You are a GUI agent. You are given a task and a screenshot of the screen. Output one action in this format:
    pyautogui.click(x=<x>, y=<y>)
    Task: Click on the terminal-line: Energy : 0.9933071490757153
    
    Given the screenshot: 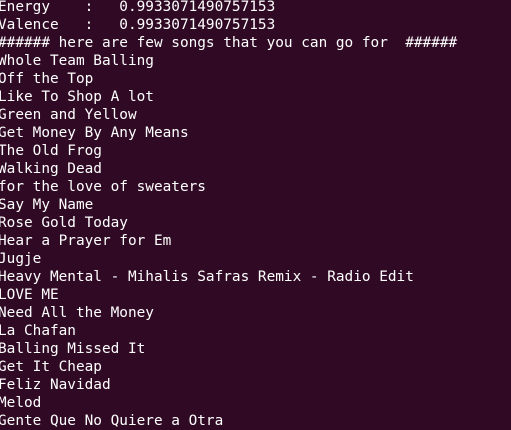 What is the action you would take?
    pyautogui.click(x=138, y=7)
    